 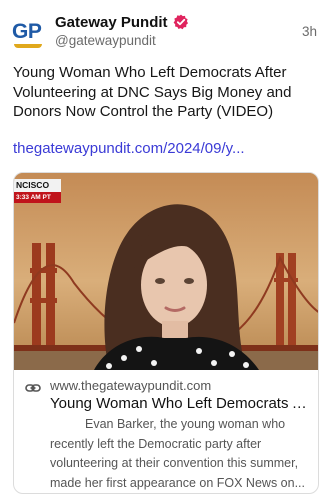 I want to click on chyron-time: 3:33 AM PT, so click(x=37, y=197).